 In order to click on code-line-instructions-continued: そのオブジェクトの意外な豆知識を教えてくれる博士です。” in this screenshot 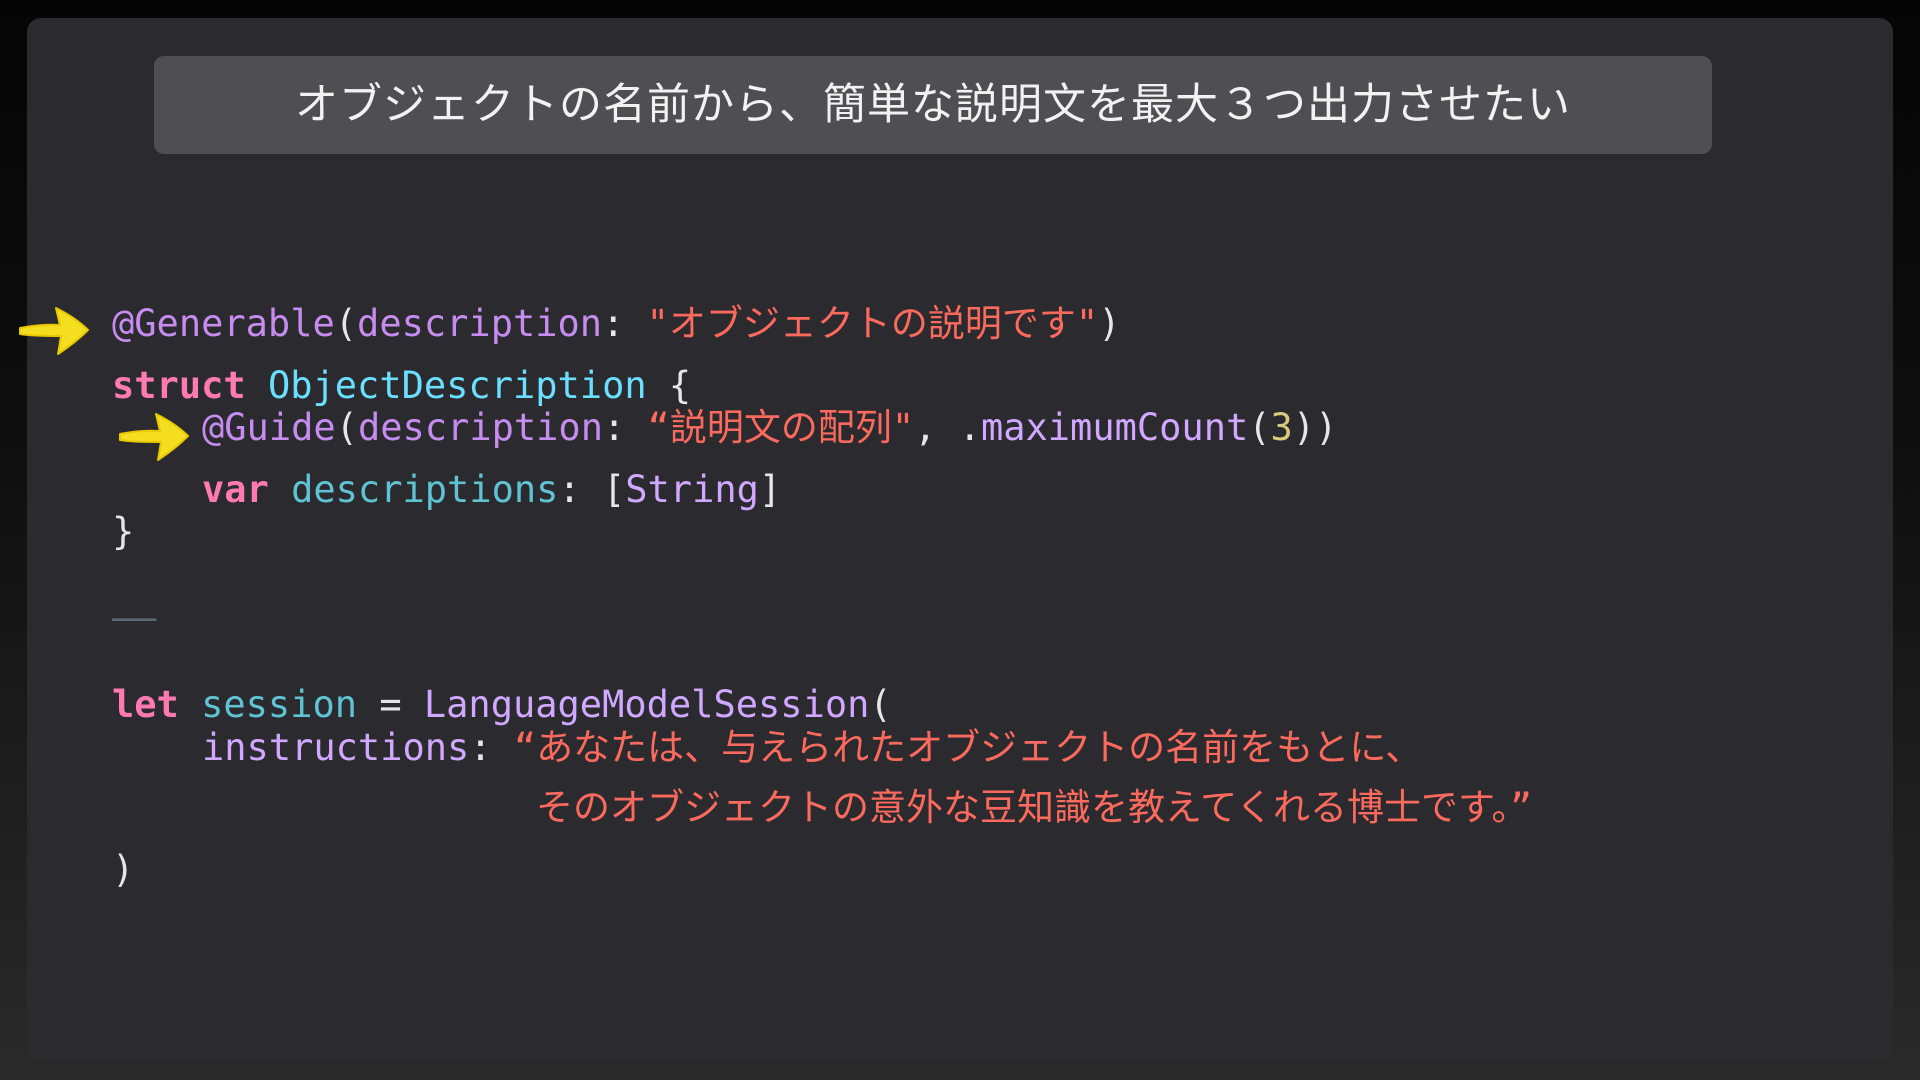, I will do `click(1034, 808)`.